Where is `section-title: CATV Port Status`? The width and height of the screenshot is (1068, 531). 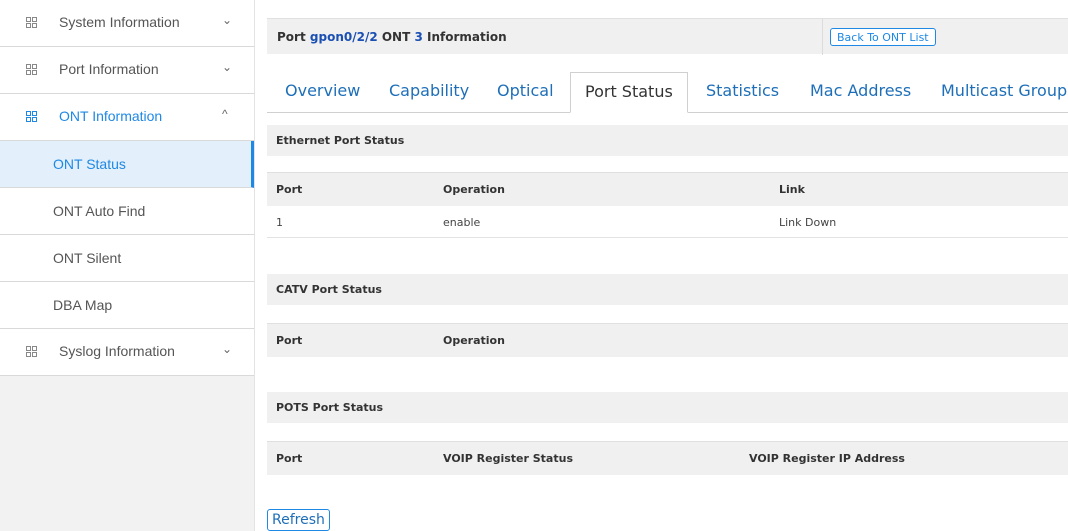 section-title: CATV Port Status is located at coordinates (329, 289).